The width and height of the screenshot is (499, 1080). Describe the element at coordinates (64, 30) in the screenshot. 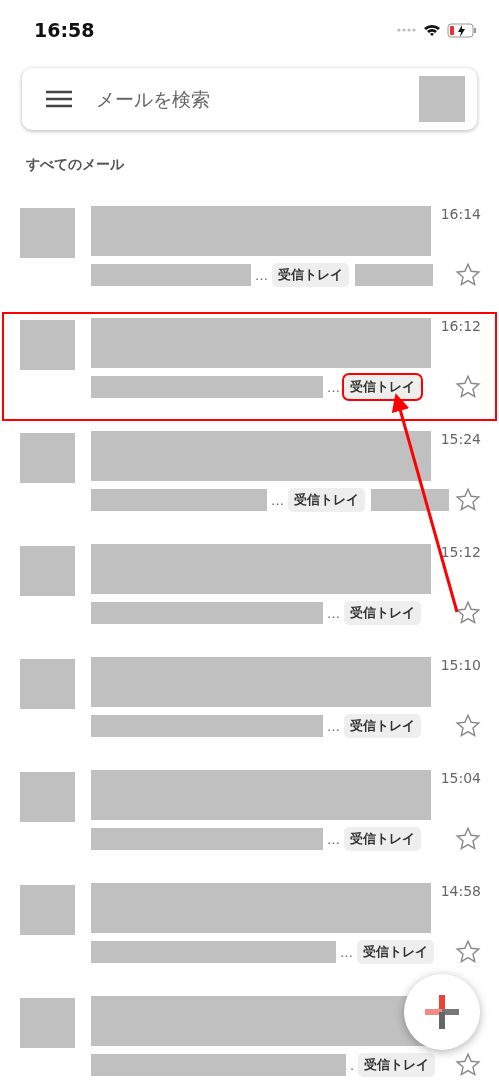

I see `status-time: 16:58` at that location.